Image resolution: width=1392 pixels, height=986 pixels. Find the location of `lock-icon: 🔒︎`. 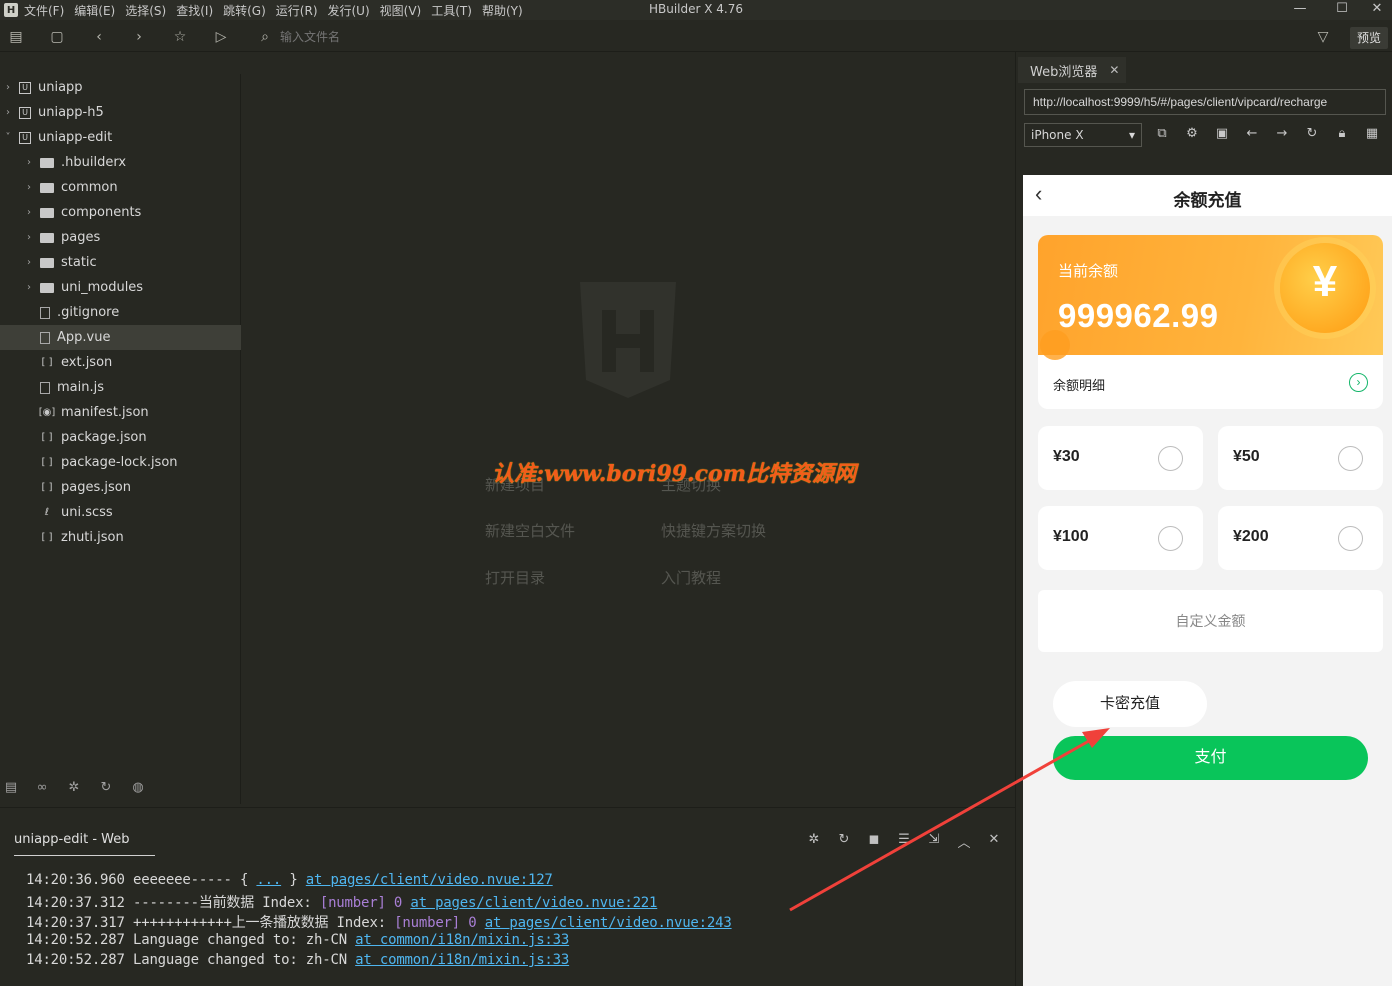

lock-icon: 🔒︎ is located at coordinates (1342, 133).